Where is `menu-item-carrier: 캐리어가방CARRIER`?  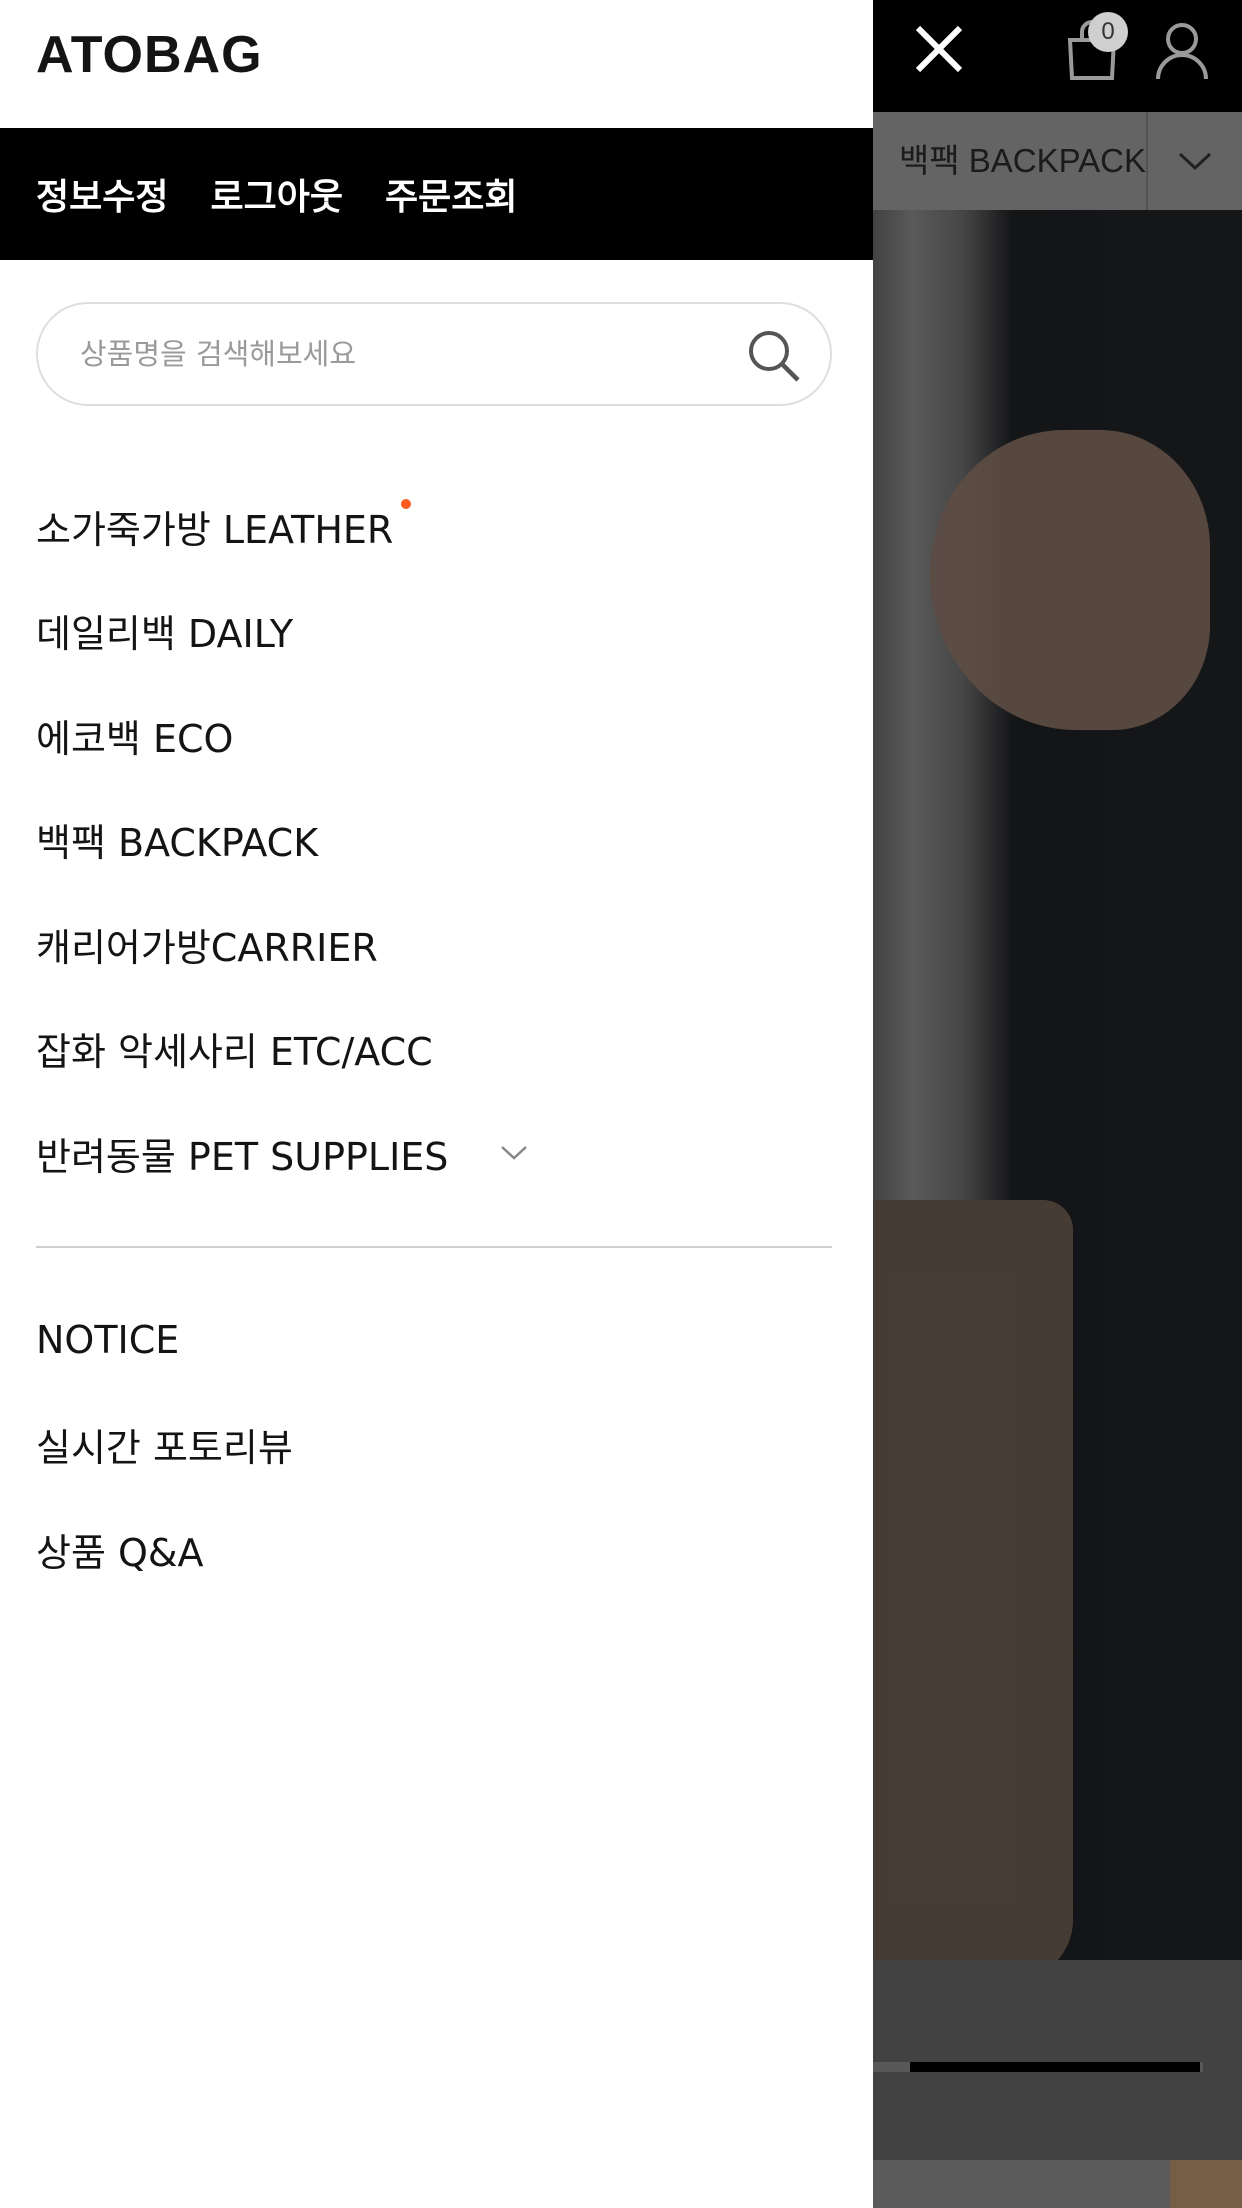
menu-item-carrier: 캐리어가방CARRIER is located at coordinates (434, 944).